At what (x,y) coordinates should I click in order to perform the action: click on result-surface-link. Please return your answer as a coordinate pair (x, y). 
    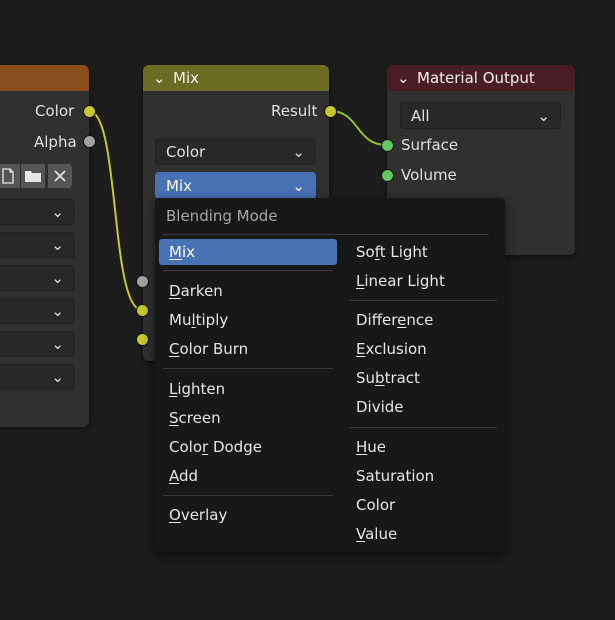
    Looking at the image, I should click on (358, 128).